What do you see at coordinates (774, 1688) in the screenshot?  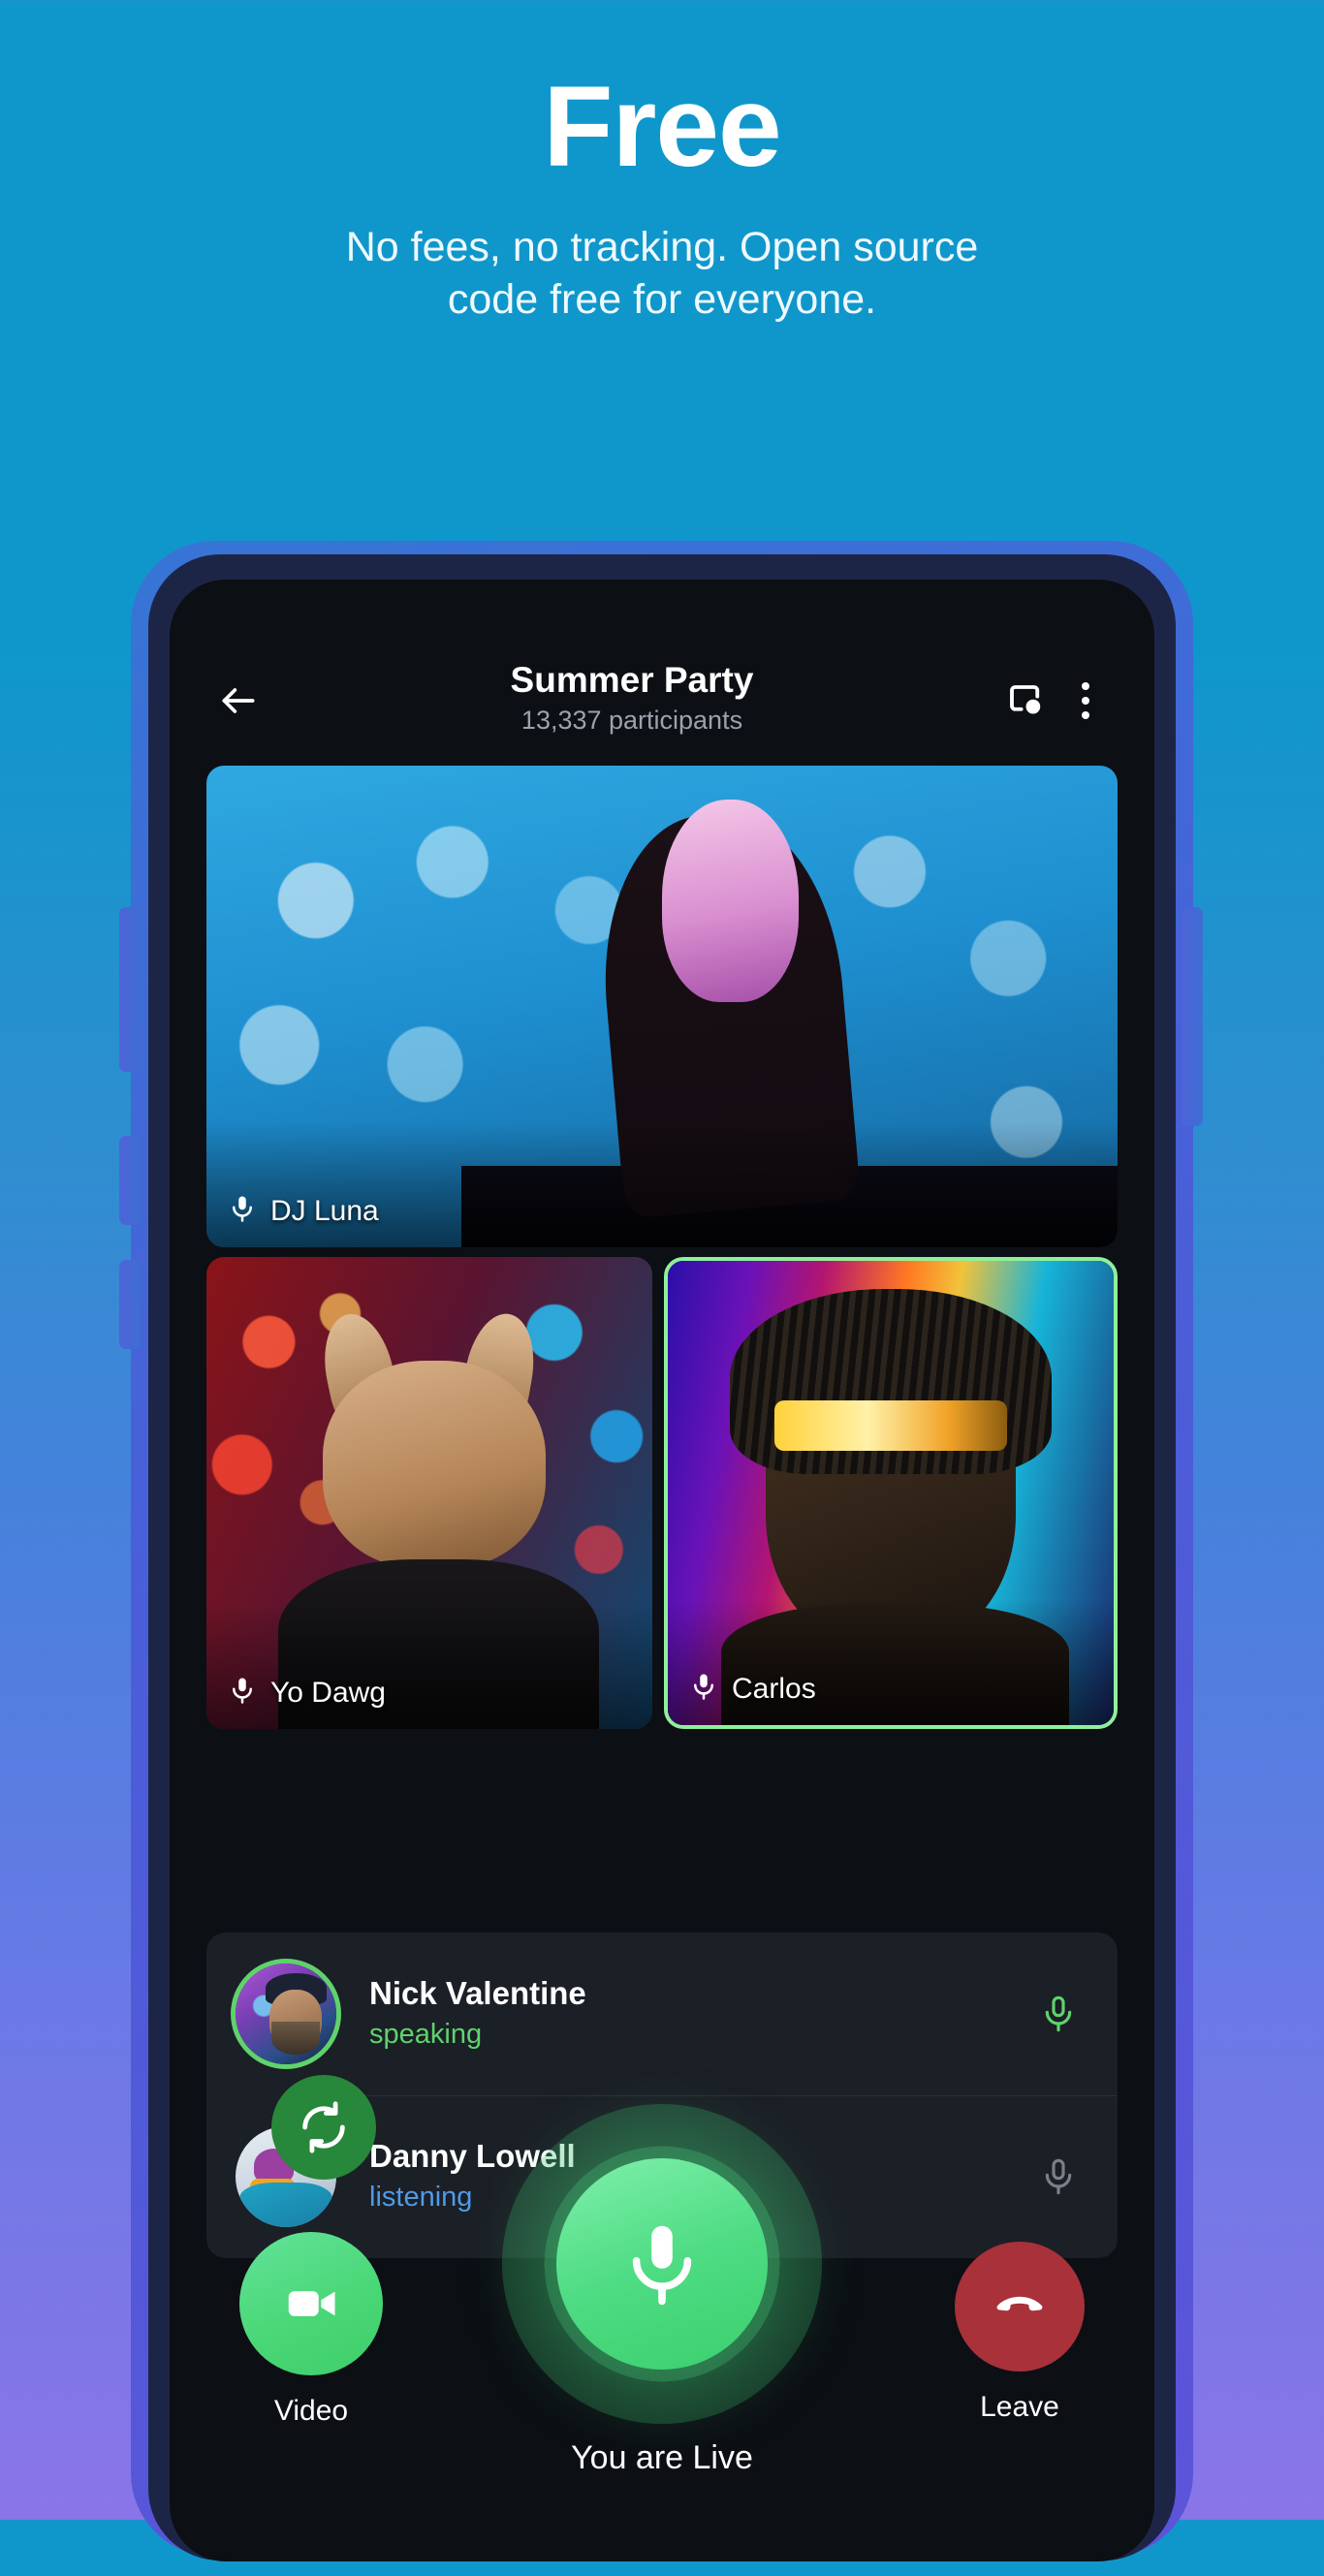 I see `tile-name: Carlos` at bounding box center [774, 1688].